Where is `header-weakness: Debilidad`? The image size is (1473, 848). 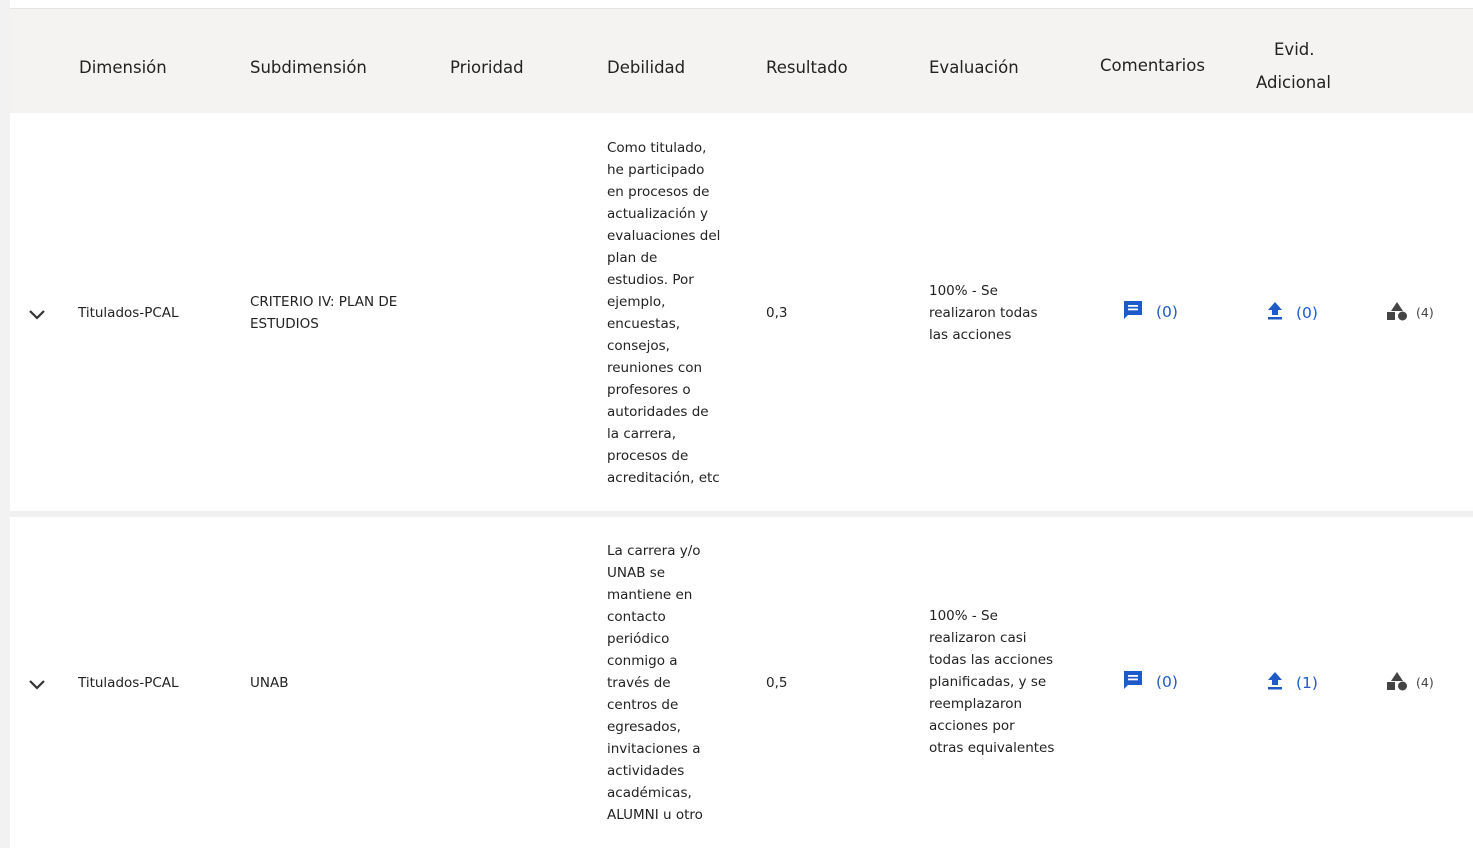
header-weakness: Debilidad is located at coordinates (646, 67).